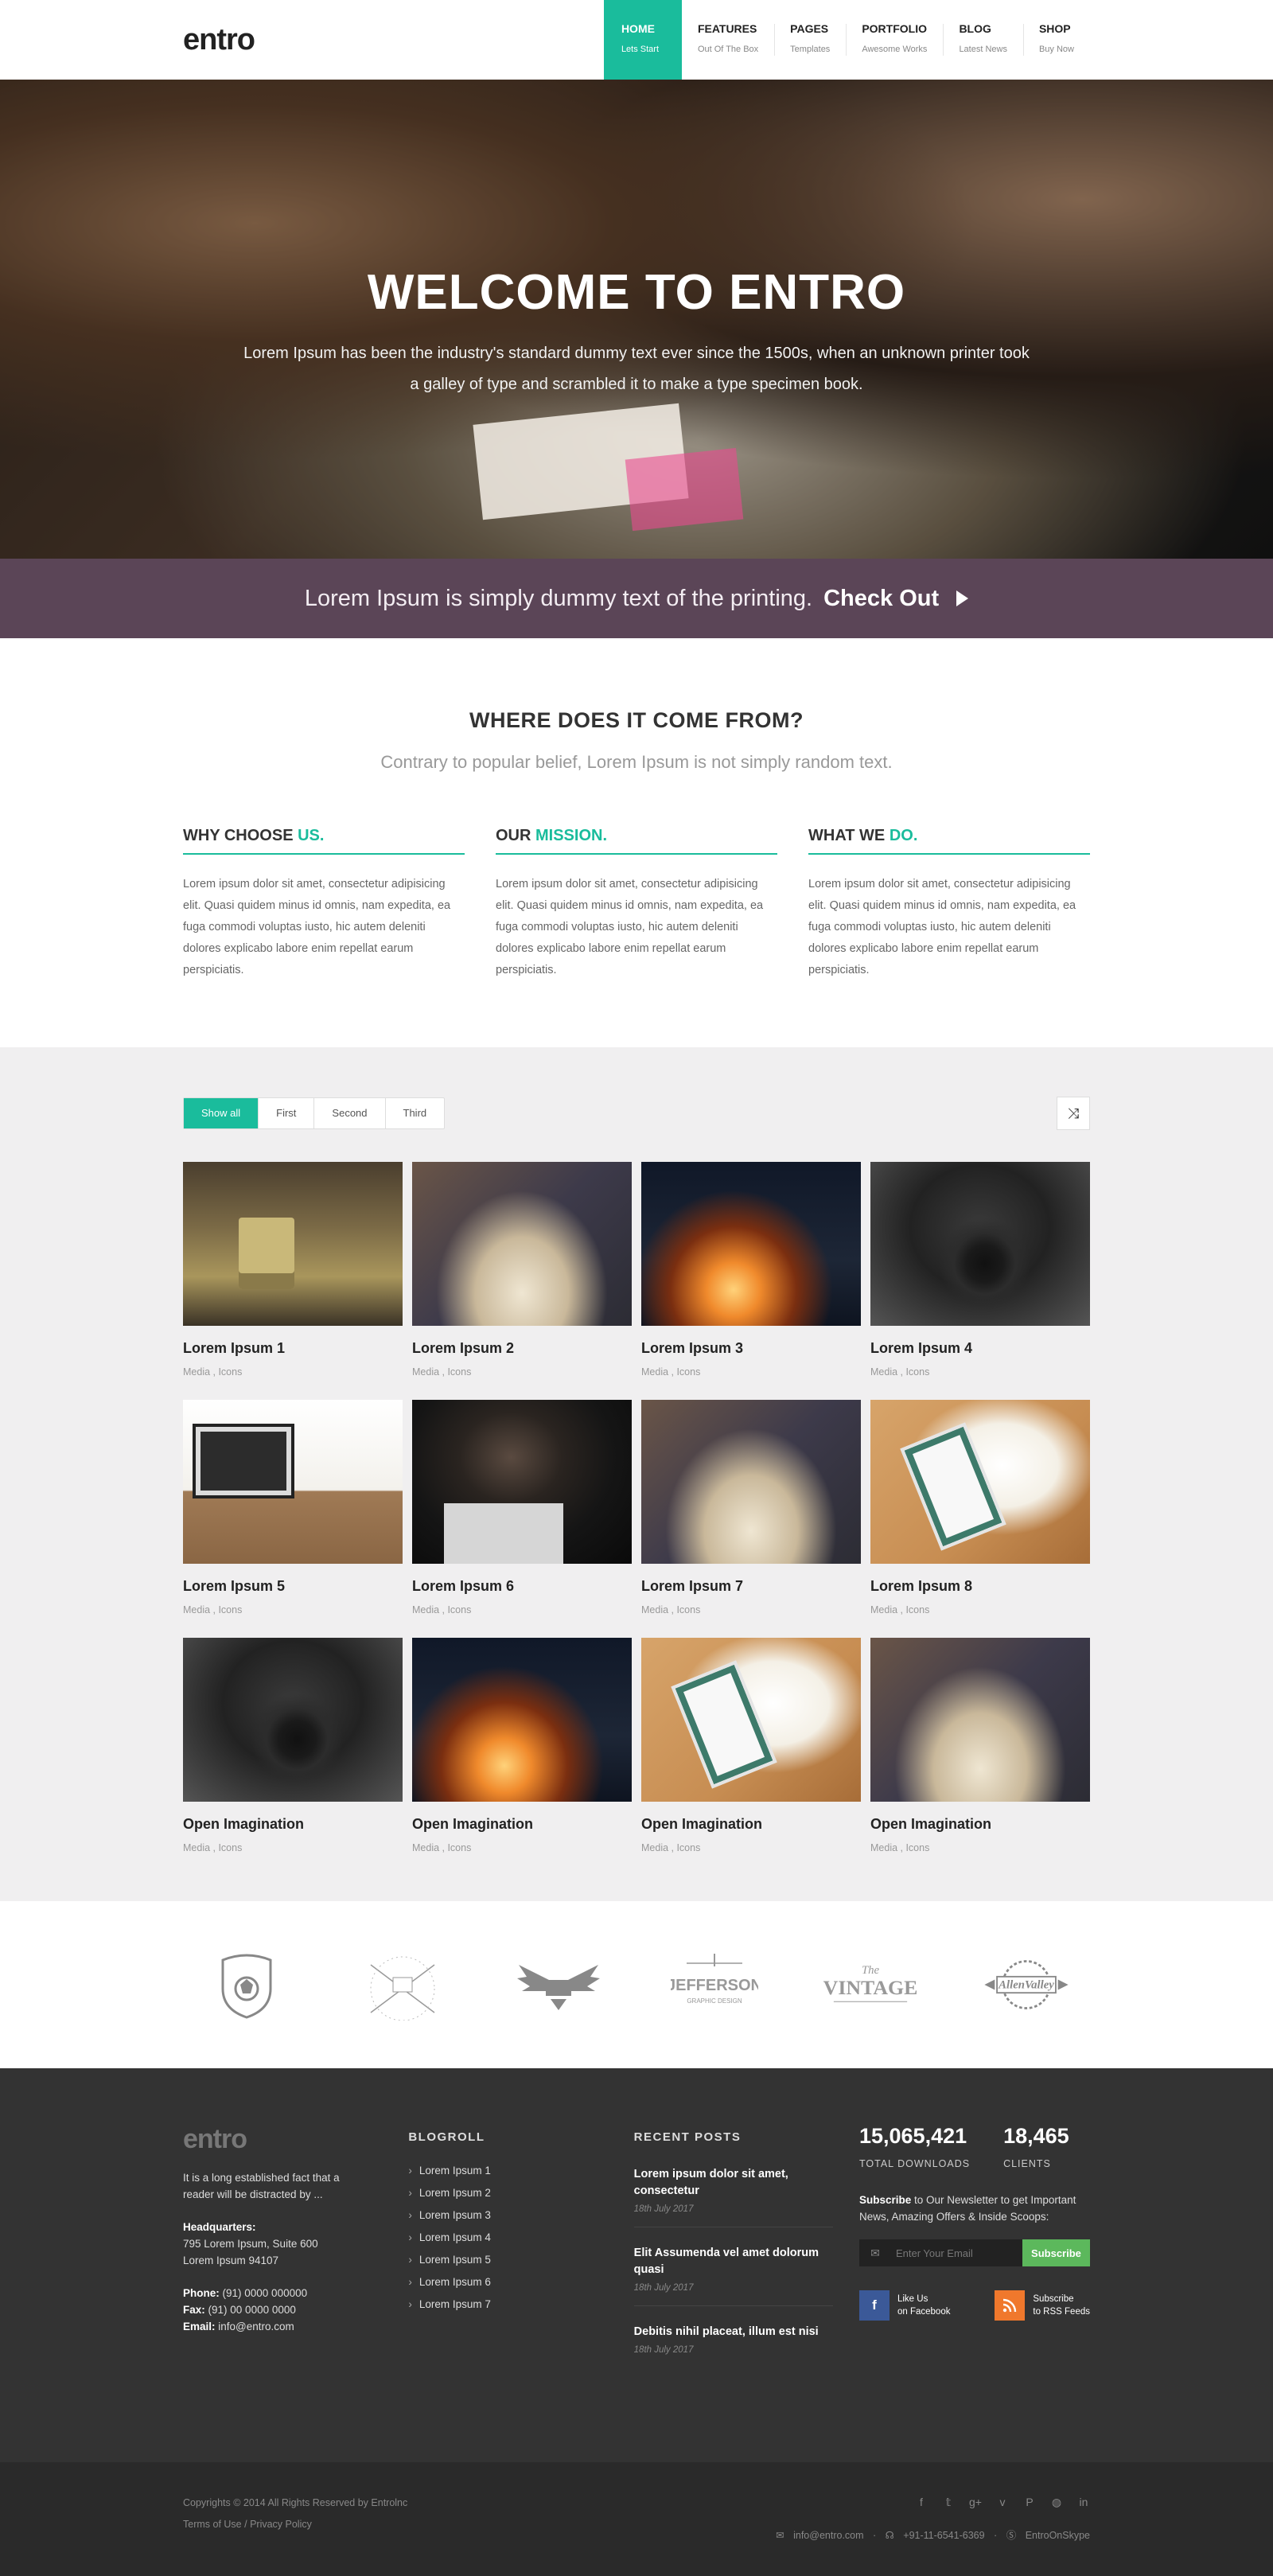  I want to click on subscribe-button: Subscribe, so click(1056, 2252).